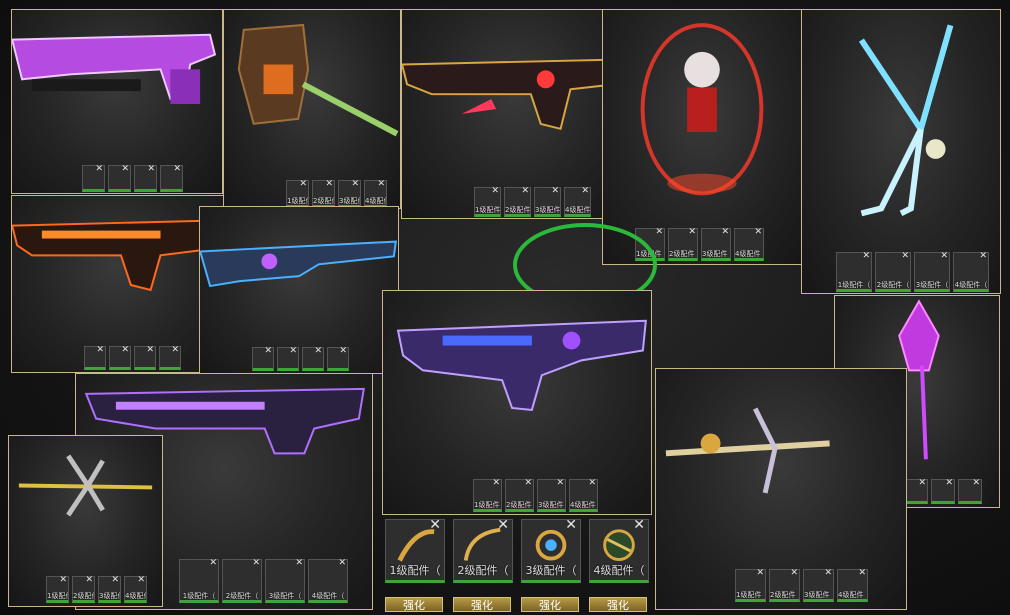 The height and width of the screenshot is (615, 1010). Describe the element at coordinates (415, 550) in the screenshot. I see `featured-attachment-slot: ✕ 1级配件（` at that location.